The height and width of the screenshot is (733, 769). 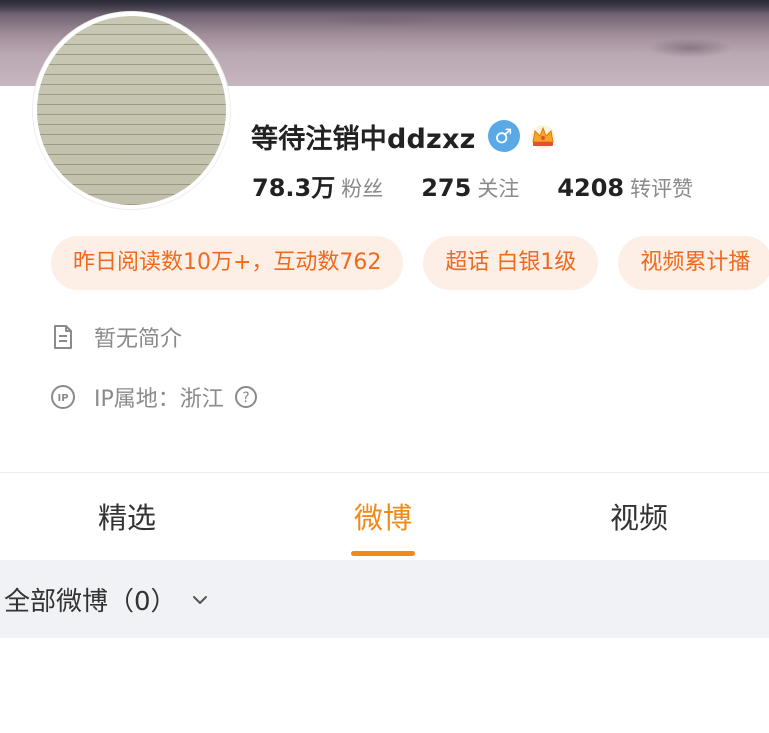 I want to click on username: 等待注销中ddzxz, so click(x=363, y=139).